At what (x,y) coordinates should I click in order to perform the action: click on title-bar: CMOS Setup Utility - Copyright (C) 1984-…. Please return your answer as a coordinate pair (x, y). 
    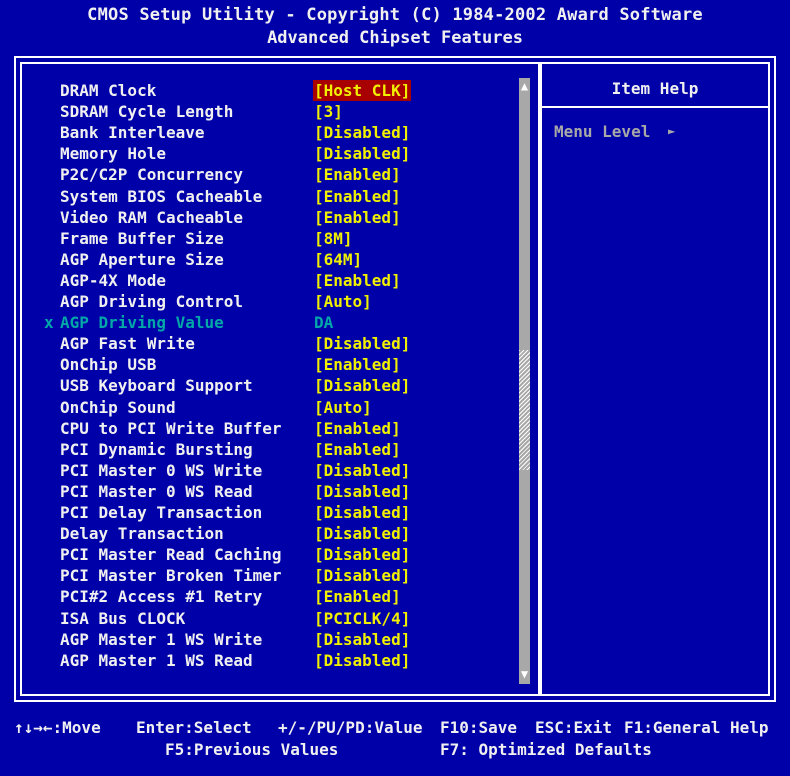
    Looking at the image, I should click on (395, 28).